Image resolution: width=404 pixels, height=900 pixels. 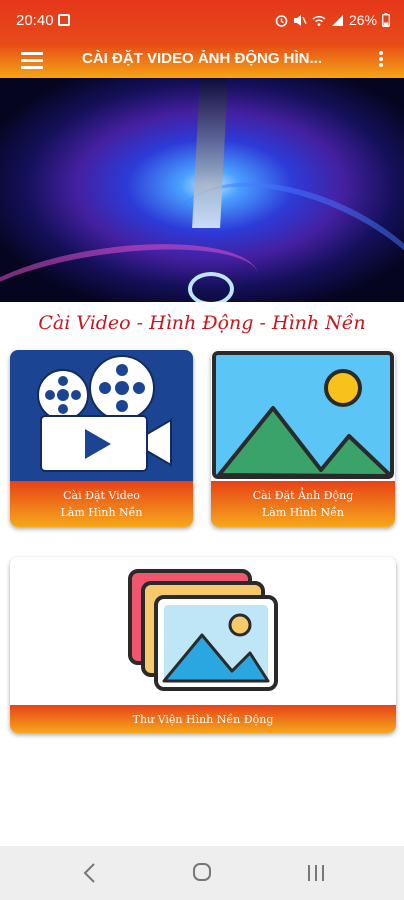 I want to click on set-video-wallpaper-card: Cài Đặt Video Làm Hình Nền, so click(x=101, y=438).